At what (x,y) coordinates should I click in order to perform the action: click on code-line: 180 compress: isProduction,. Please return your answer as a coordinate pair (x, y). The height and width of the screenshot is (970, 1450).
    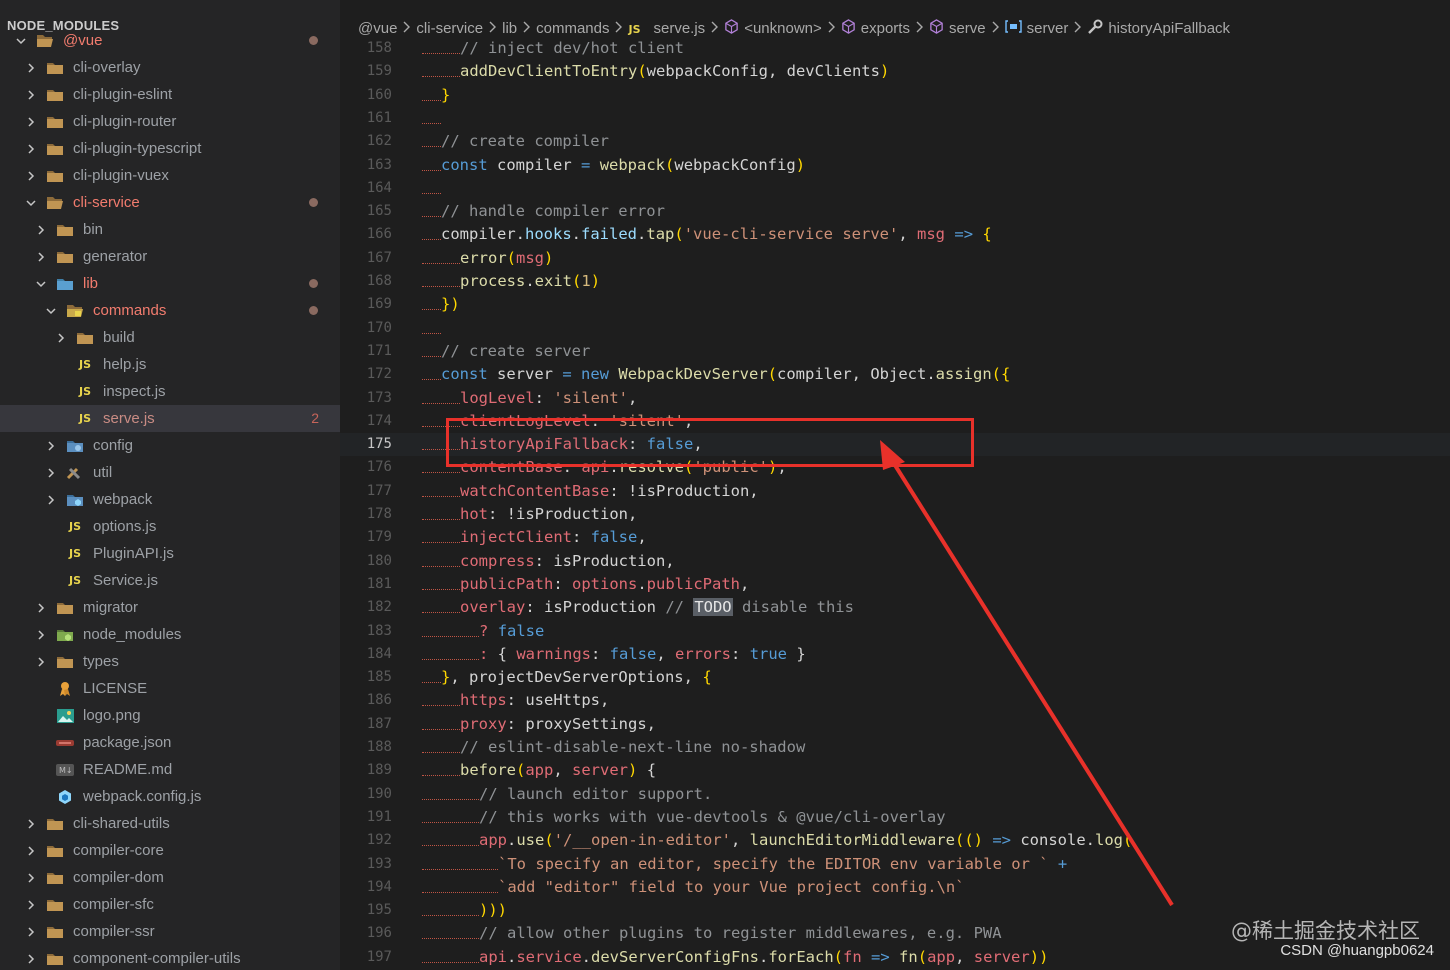
    Looking at the image, I should click on (895, 561).